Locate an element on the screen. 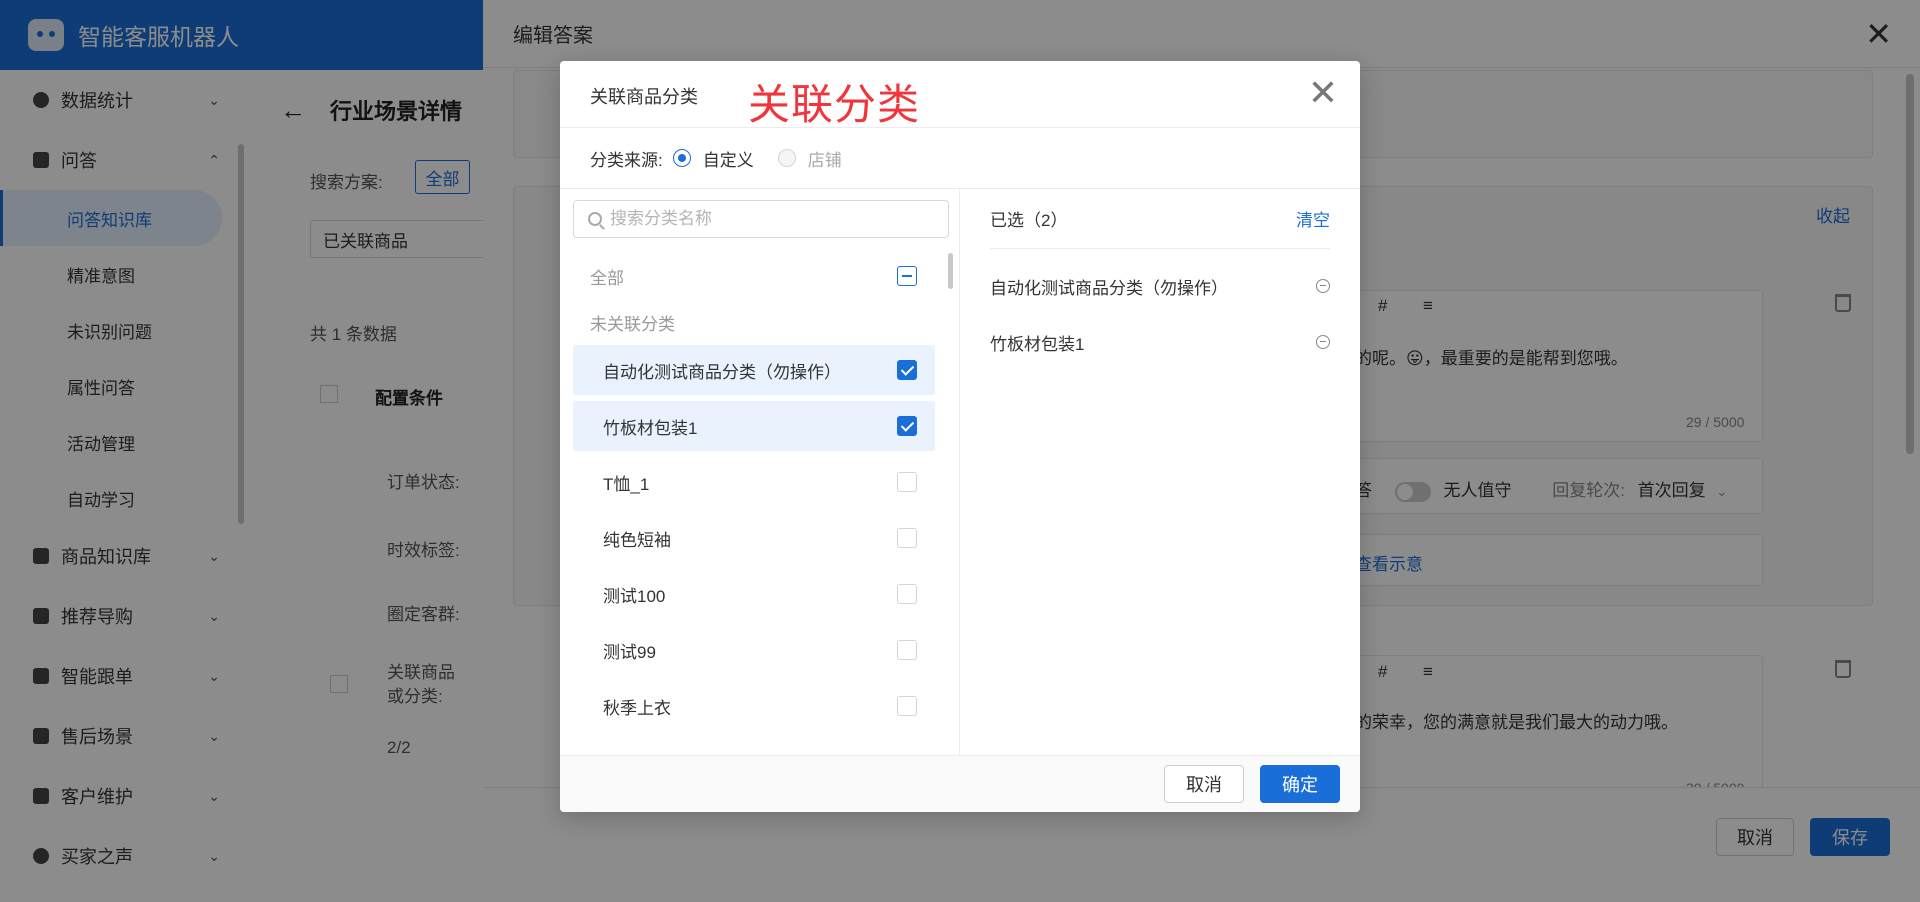 This screenshot has height=902, width=1920. selected-item: 自动化测试商品分类（勿操作） is located at coordinates (1160, 286).